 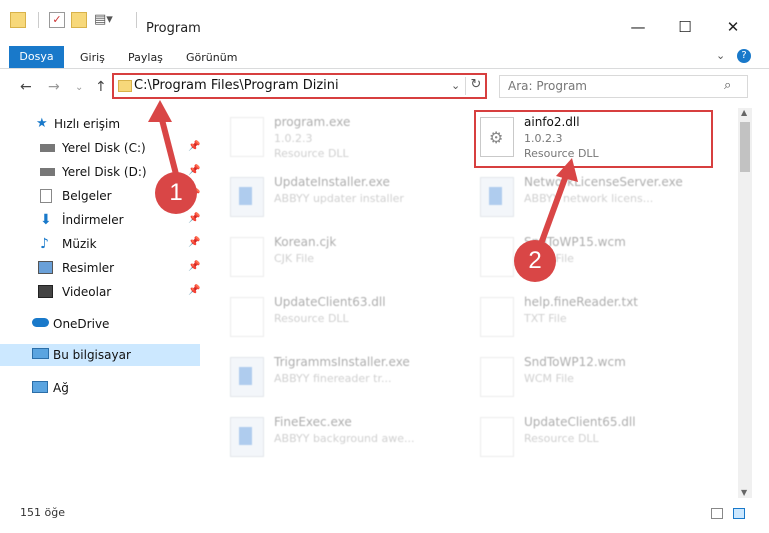 What do you see at coordinates (553, 211) in the screenshot?
I see `arrow-2-line` at bounding box center [553, 211].